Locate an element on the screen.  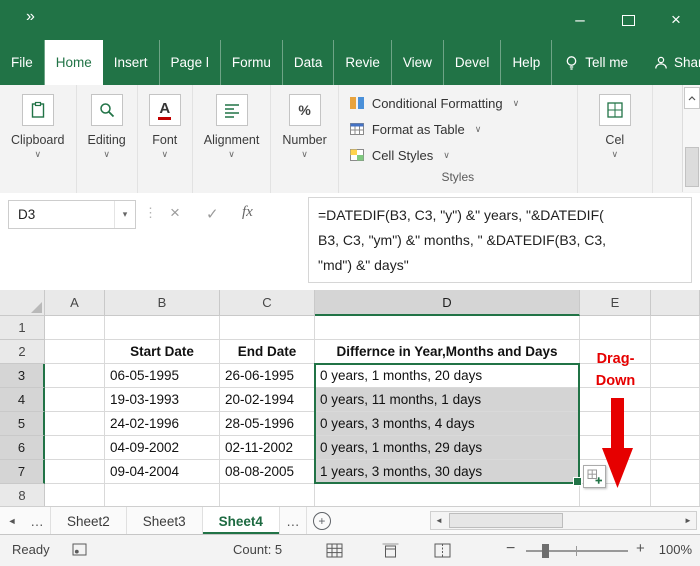
hscroll-right-icon: ► is located at coordinates (688, 520).